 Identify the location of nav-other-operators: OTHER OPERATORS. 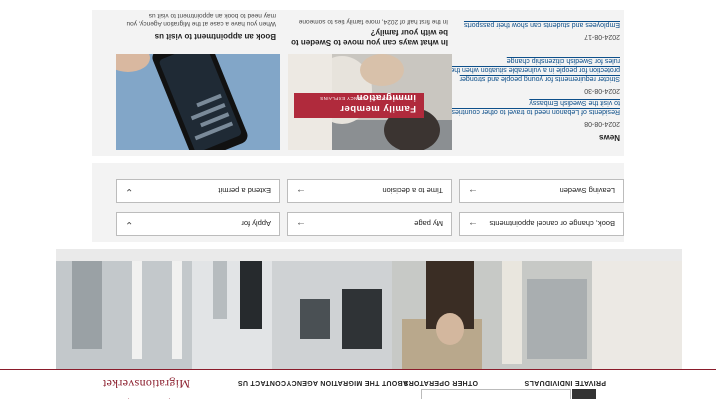
(440, 382).